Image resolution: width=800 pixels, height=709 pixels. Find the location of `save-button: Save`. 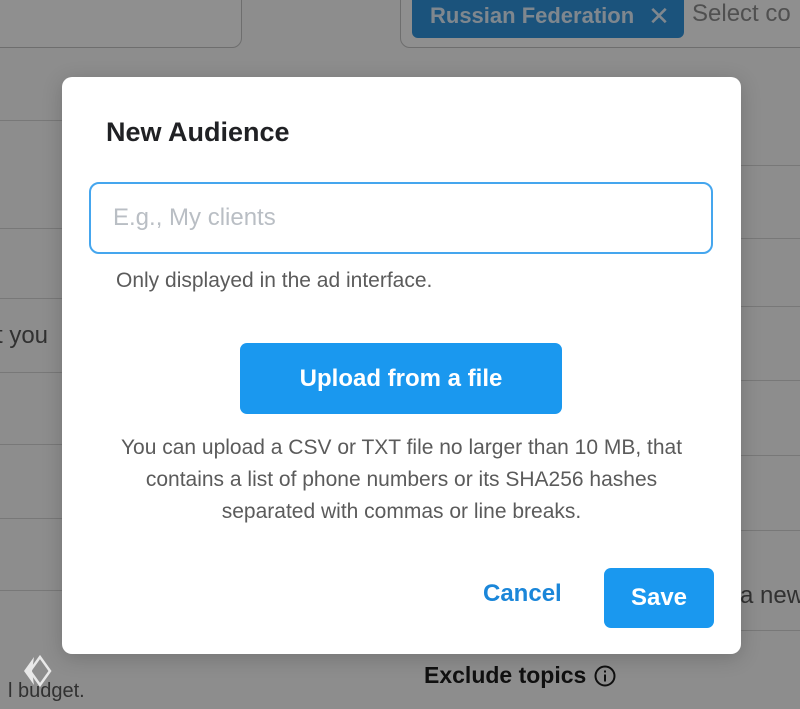

save-button: Save is located at coordinates (659, 598).